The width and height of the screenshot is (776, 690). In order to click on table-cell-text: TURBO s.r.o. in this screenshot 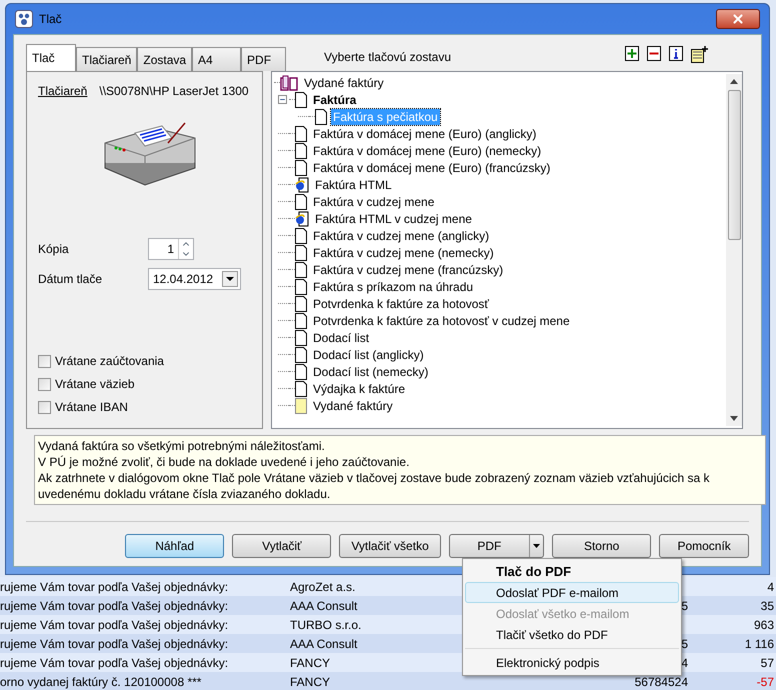, I will do `click(326, 625)`.